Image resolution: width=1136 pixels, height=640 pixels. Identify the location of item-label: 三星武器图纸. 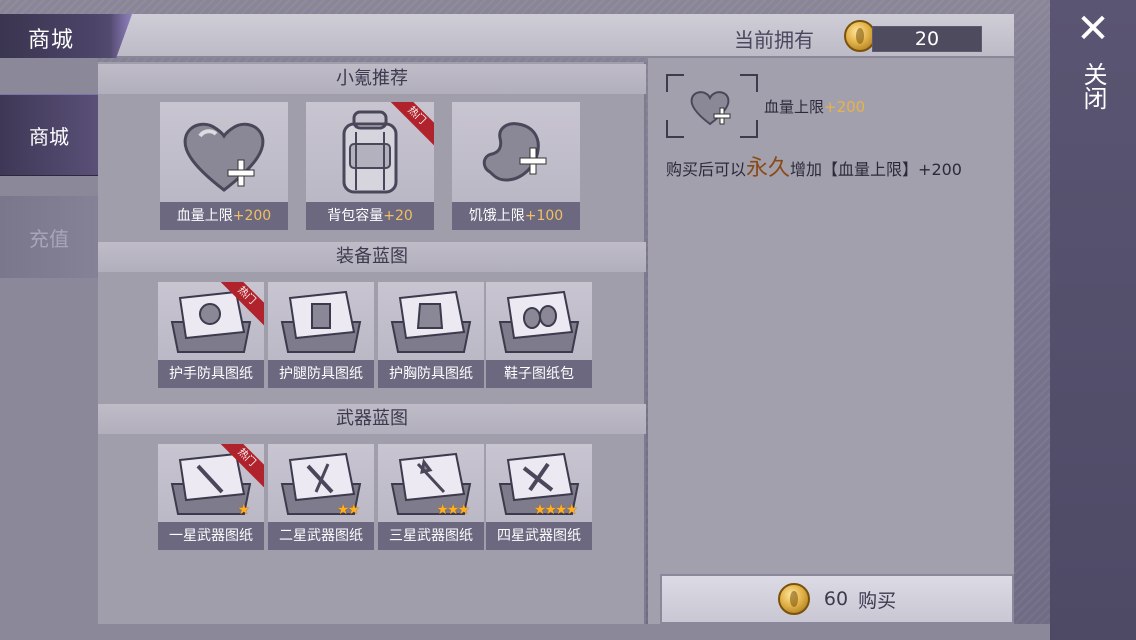
(431, 536).